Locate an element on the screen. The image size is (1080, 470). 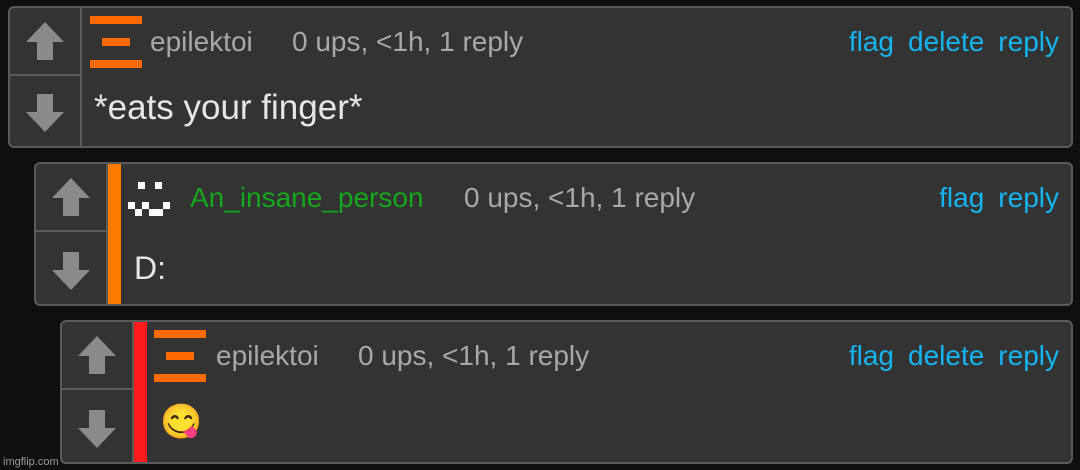
comment-body: D: is located at coordinates (150, 268).